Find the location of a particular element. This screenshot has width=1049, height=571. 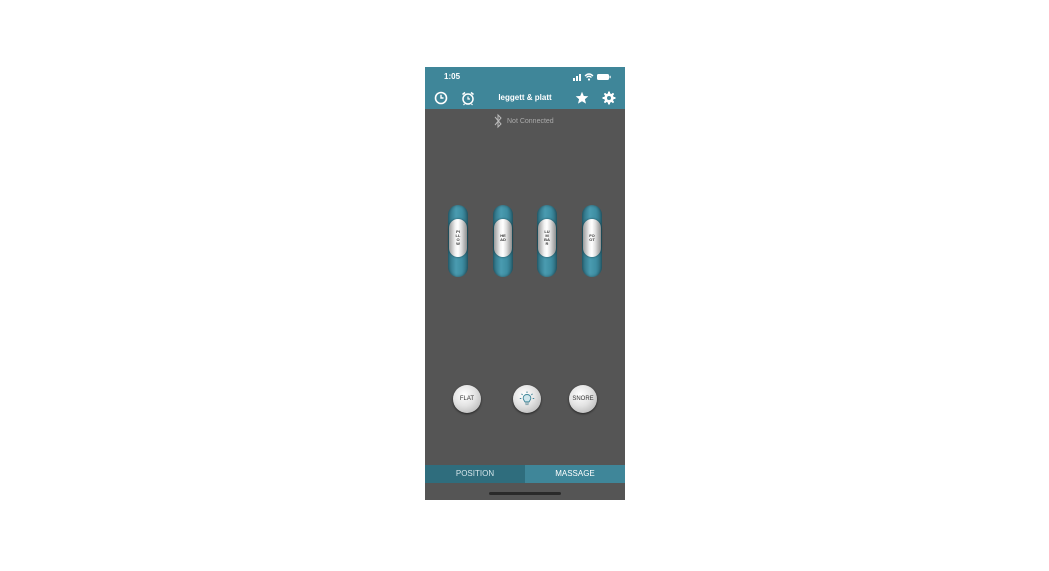

connection-status-text: Not Connected is located at coordinates (530, 121).